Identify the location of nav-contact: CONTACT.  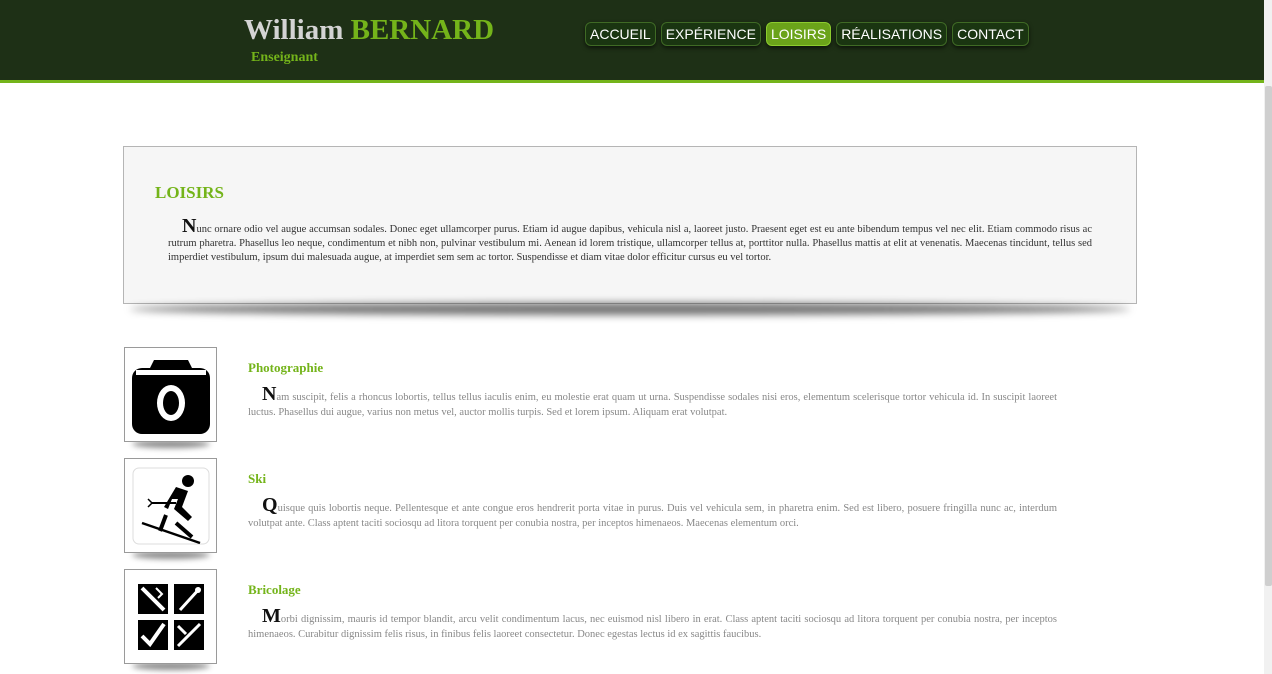
(990, 34).